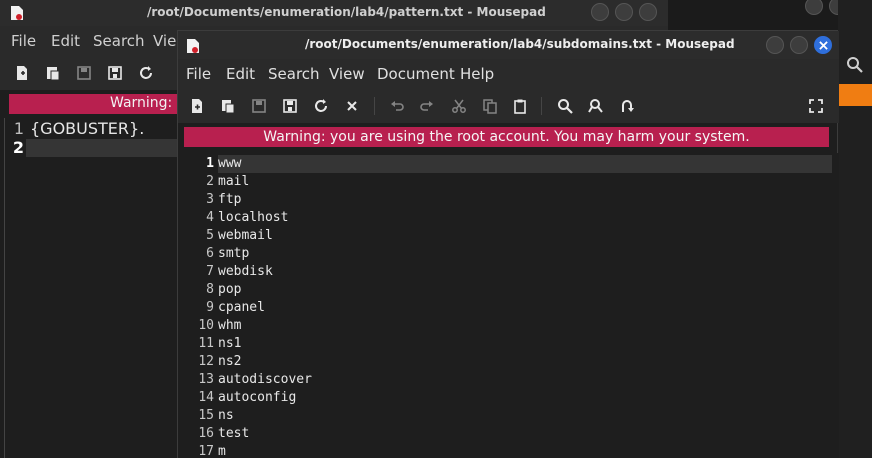 This screenshot has width=872, height=458. What do you see at coordinates (84, 73) in the screenshot?
I see `bg-save-icon` at bounding box center [84, 73].